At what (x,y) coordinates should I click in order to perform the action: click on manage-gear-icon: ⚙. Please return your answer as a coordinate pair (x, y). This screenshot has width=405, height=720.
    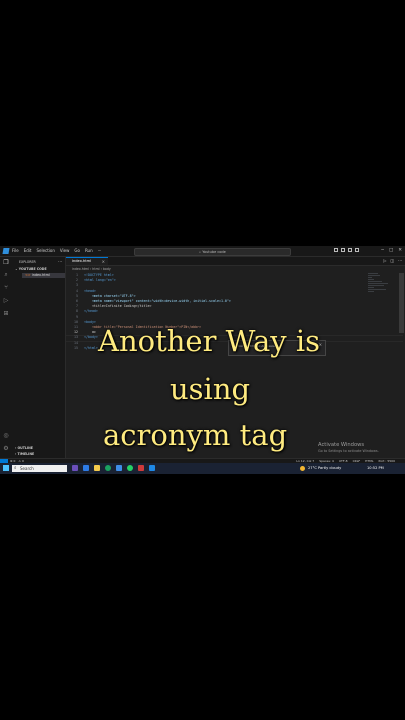
    Looking at the image, I should click on (6, 449).